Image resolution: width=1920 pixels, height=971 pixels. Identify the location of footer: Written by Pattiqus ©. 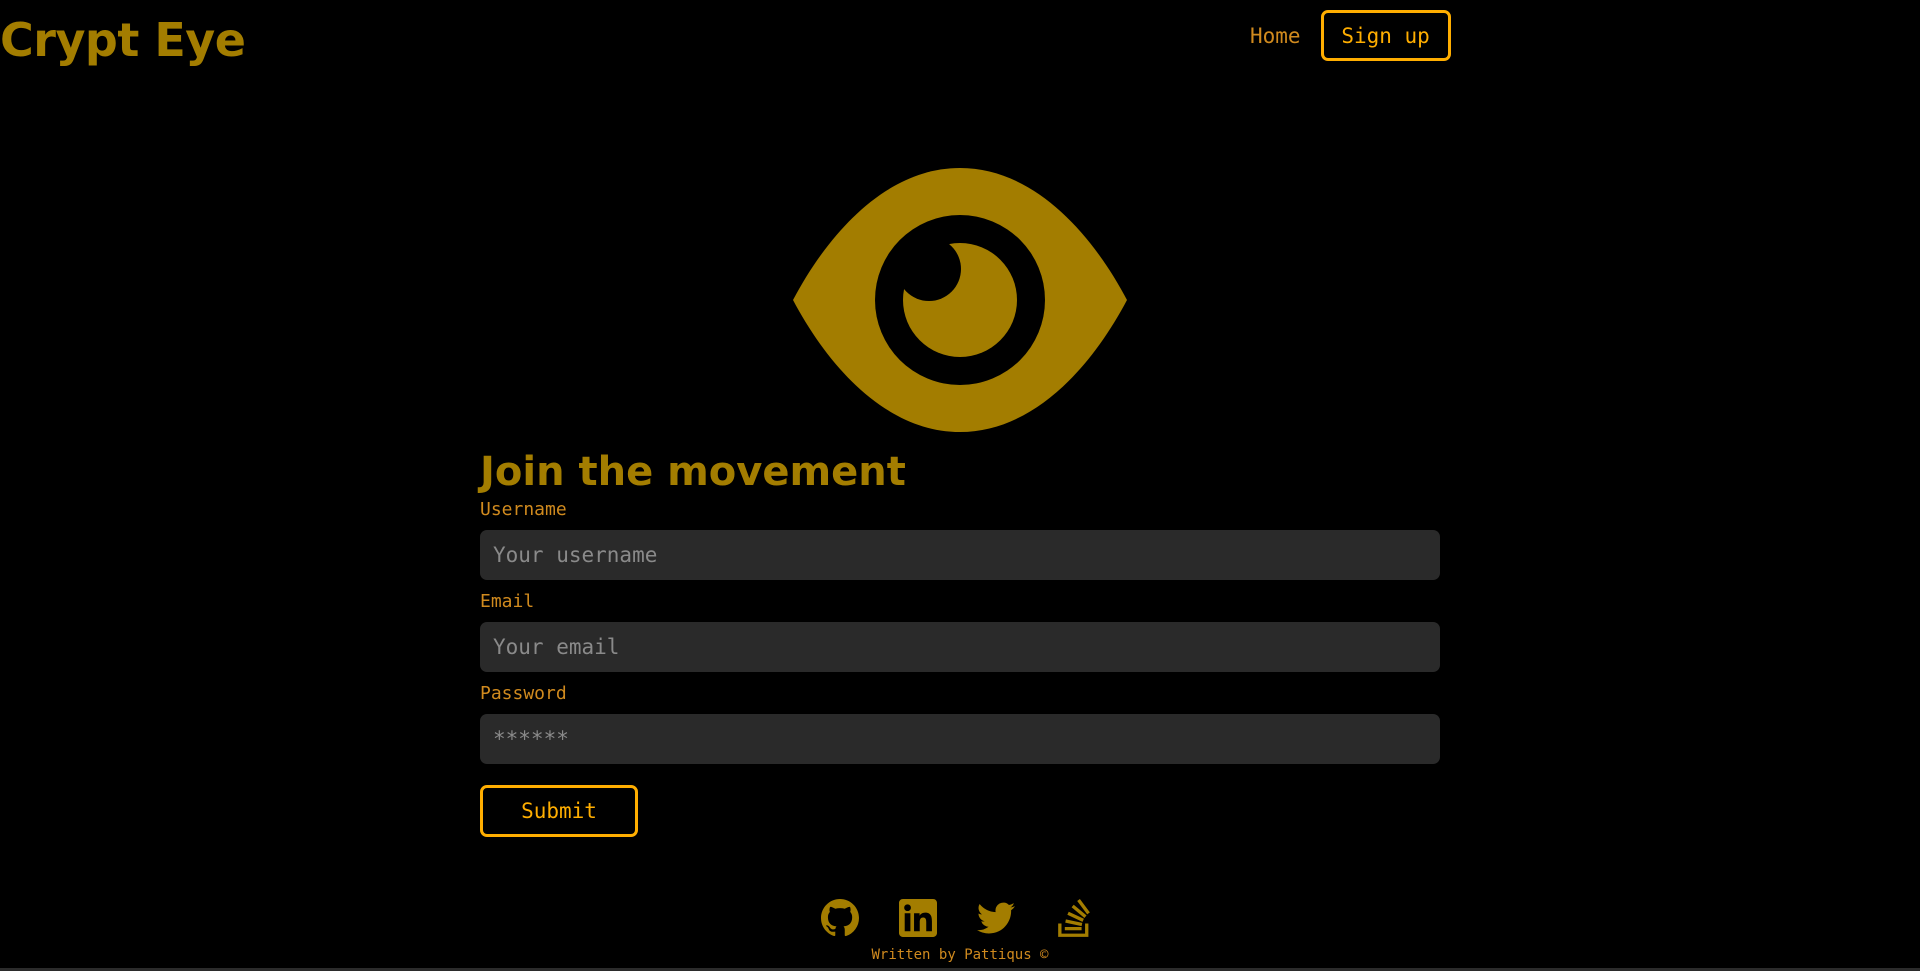
(960, 930).